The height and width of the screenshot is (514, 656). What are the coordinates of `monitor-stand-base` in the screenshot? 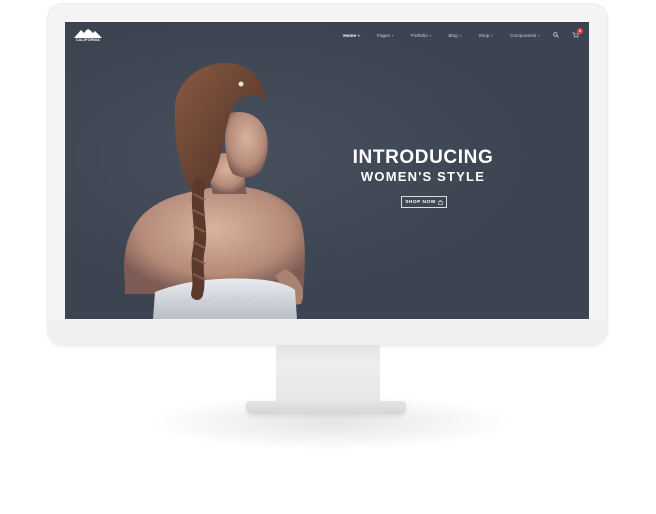 It's located at (326, 407).